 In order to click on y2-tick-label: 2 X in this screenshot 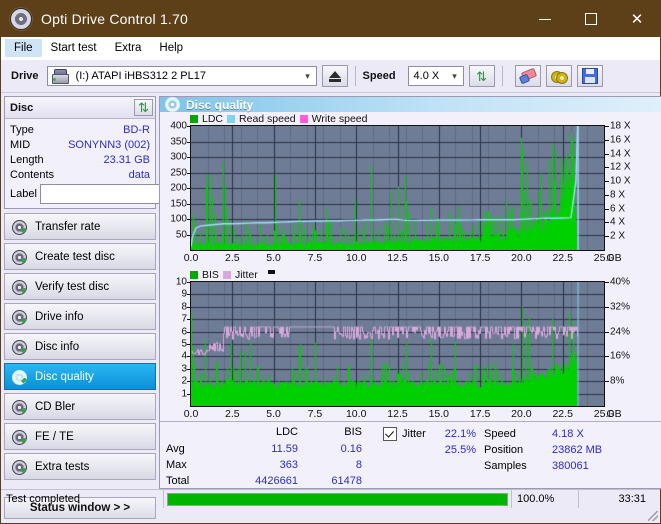, I will do `click(618, 236)`.